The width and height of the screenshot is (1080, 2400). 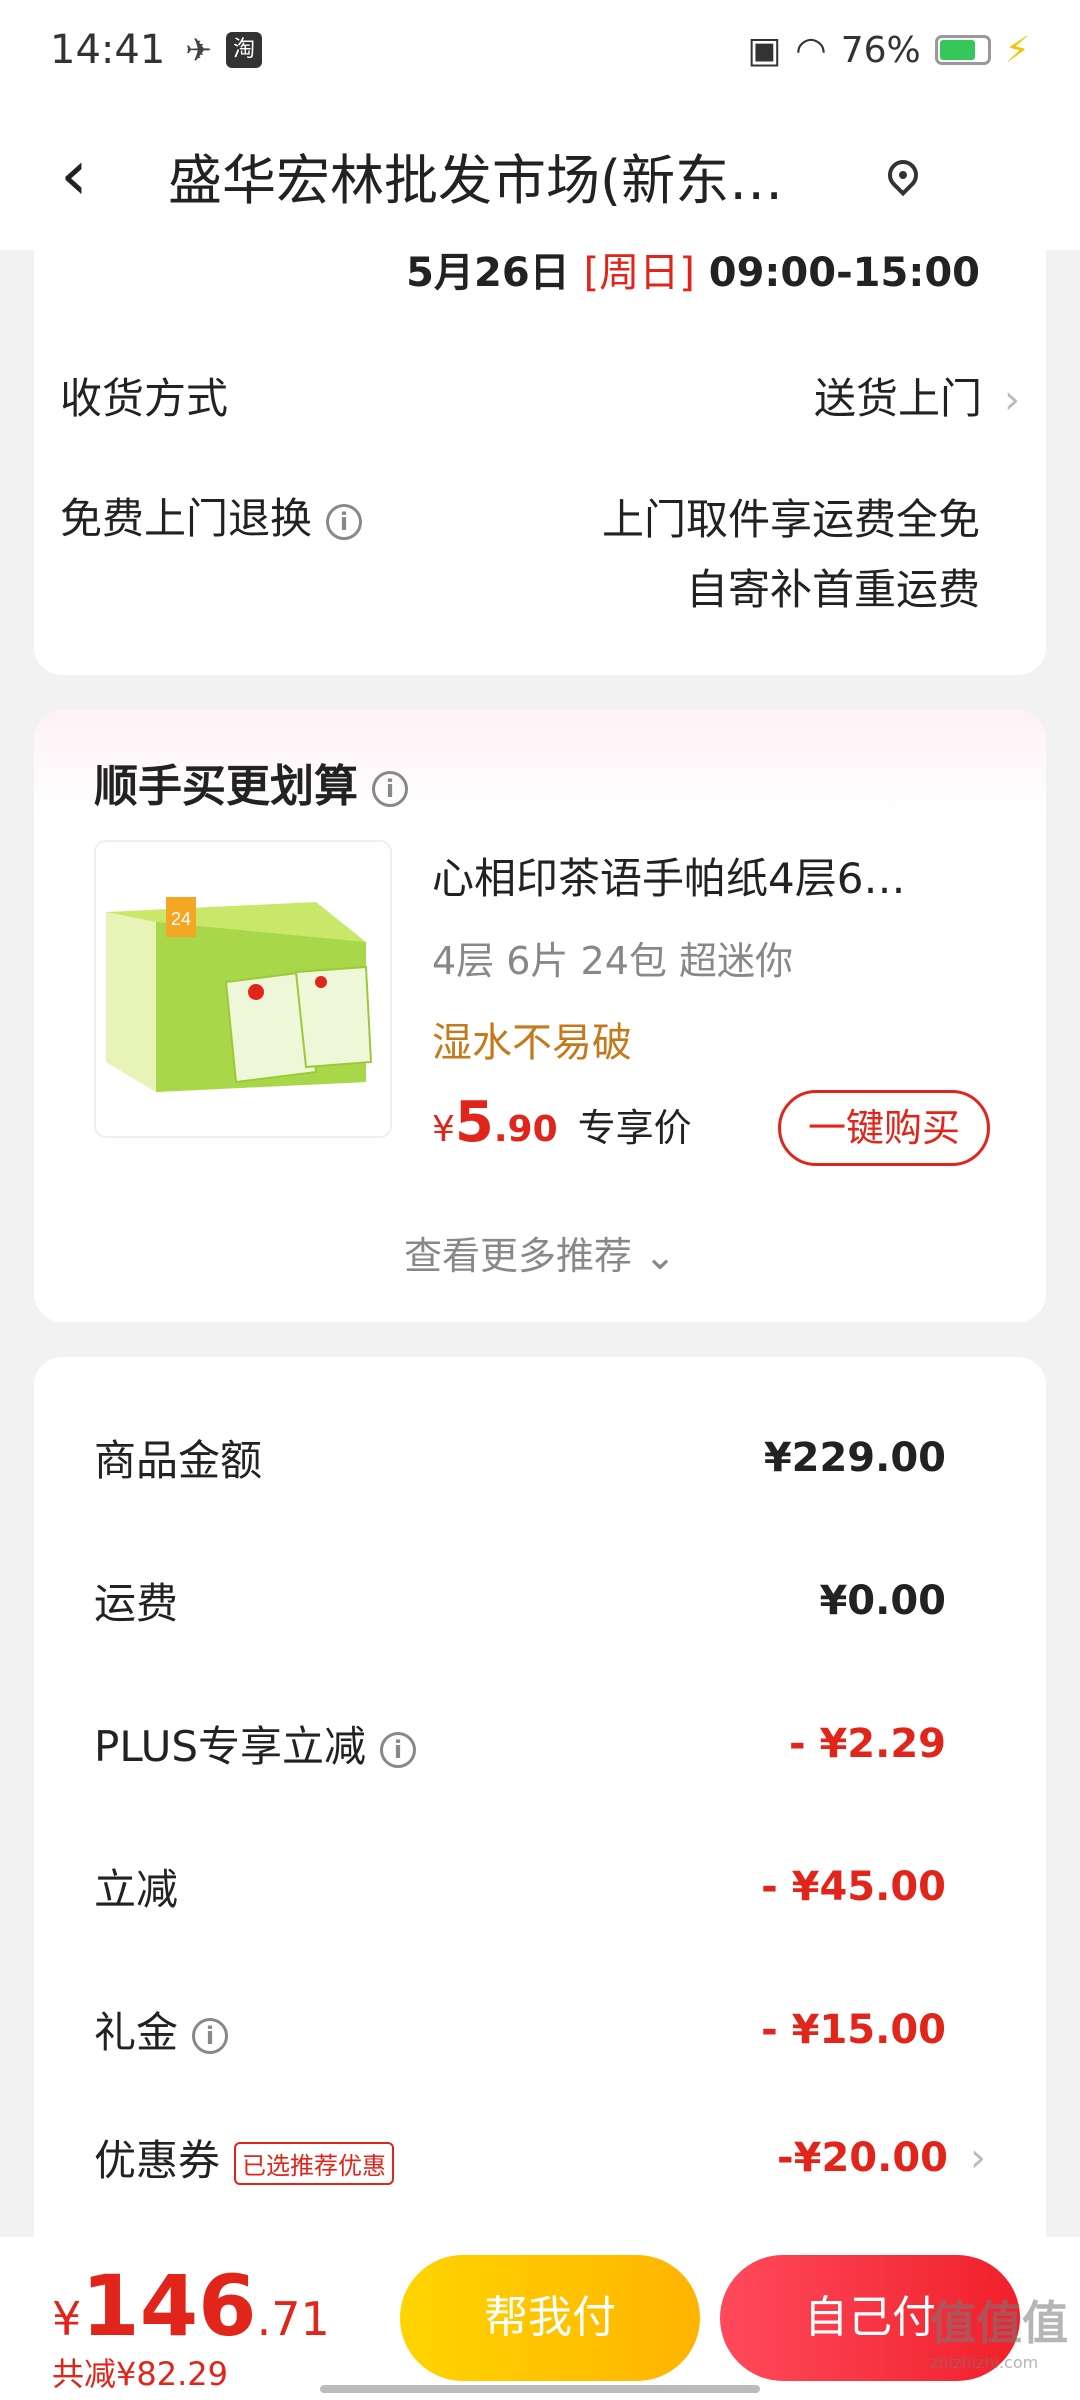 What do you see at coordinates (136, 2032) in the screenshot?
I see `gift-money-label: 礼金` at bounding box center [136, 2032].